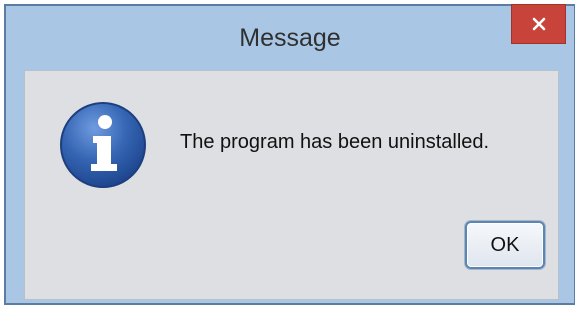 Image resolution: width=579 pixels, height=309 pixels. I want to click on close-icon, so click(538, 24).